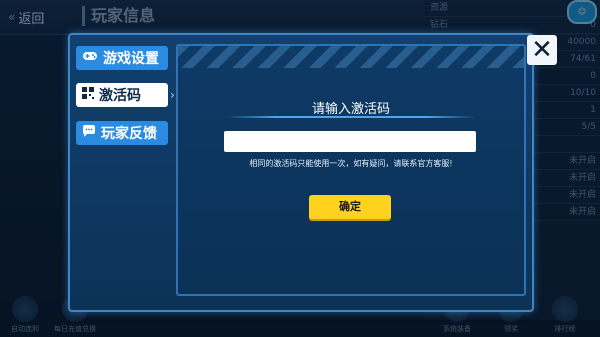 This screenshot has height=337, width=600. Describe the element at coordinates (351, 163) in the screenshot. I see `usage-hint: 相同的激活码只能使用一次，如有疑问，请联系官方客服!` at that location.